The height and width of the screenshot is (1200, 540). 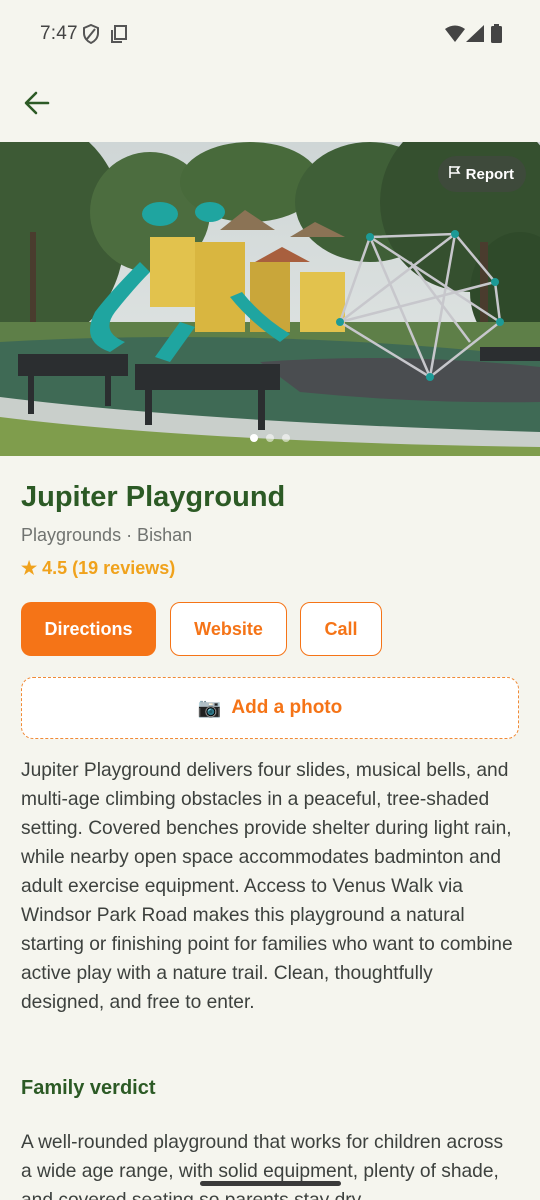 What do you see at coordinates (496, 36) in the screenshot?
I see `battery-icon` at bounding box center [496, 36].